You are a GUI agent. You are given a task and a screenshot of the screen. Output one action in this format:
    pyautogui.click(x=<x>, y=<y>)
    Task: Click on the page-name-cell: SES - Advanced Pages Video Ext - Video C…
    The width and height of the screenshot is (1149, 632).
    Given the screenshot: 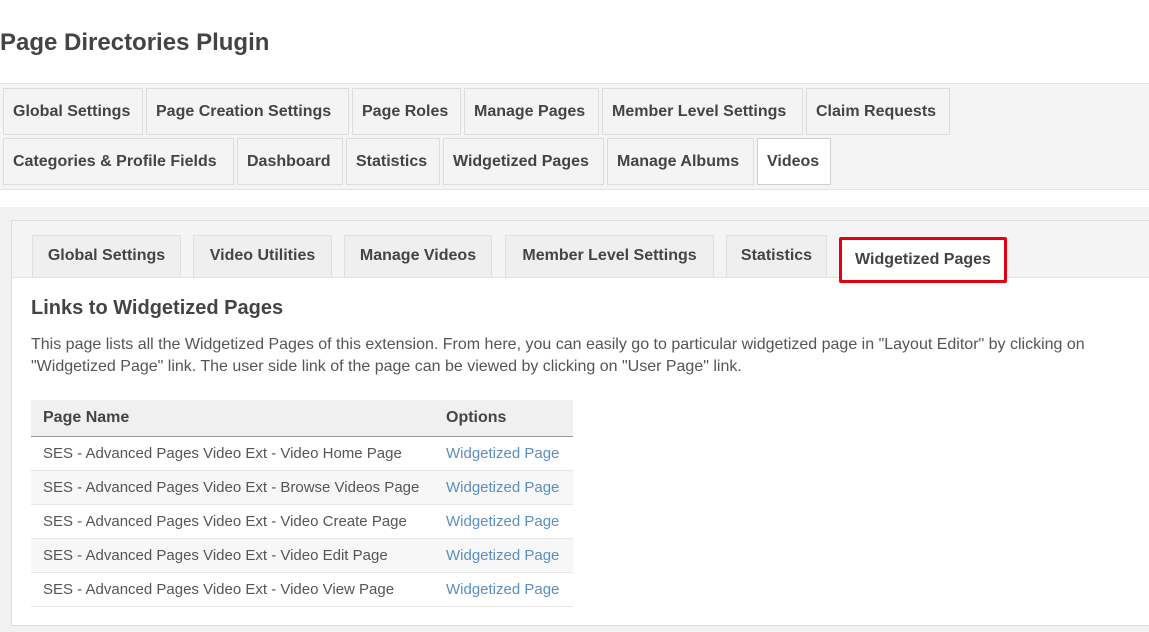 What is the action you would take?
    pyautogui.click(x=232, y=521)
    